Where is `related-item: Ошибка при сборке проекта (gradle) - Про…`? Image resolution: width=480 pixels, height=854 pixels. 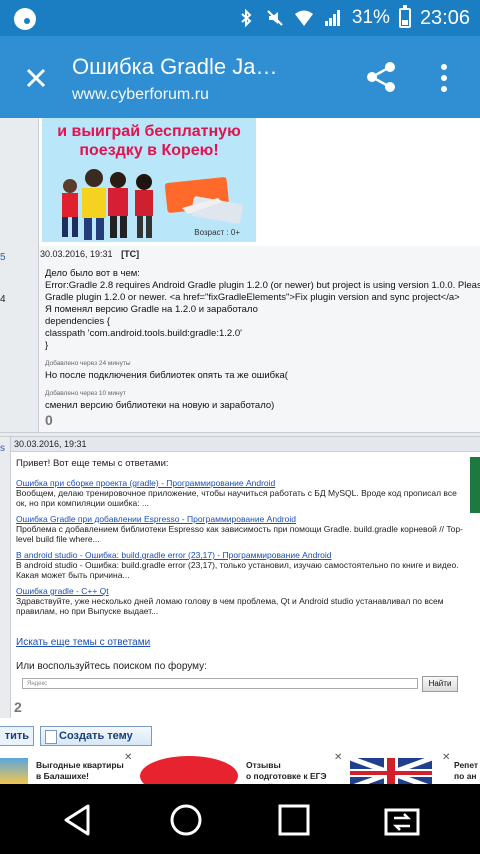 related-item: Ошибка при сборке проекта (gradle) - Про… is located at coordinates (240, 493).